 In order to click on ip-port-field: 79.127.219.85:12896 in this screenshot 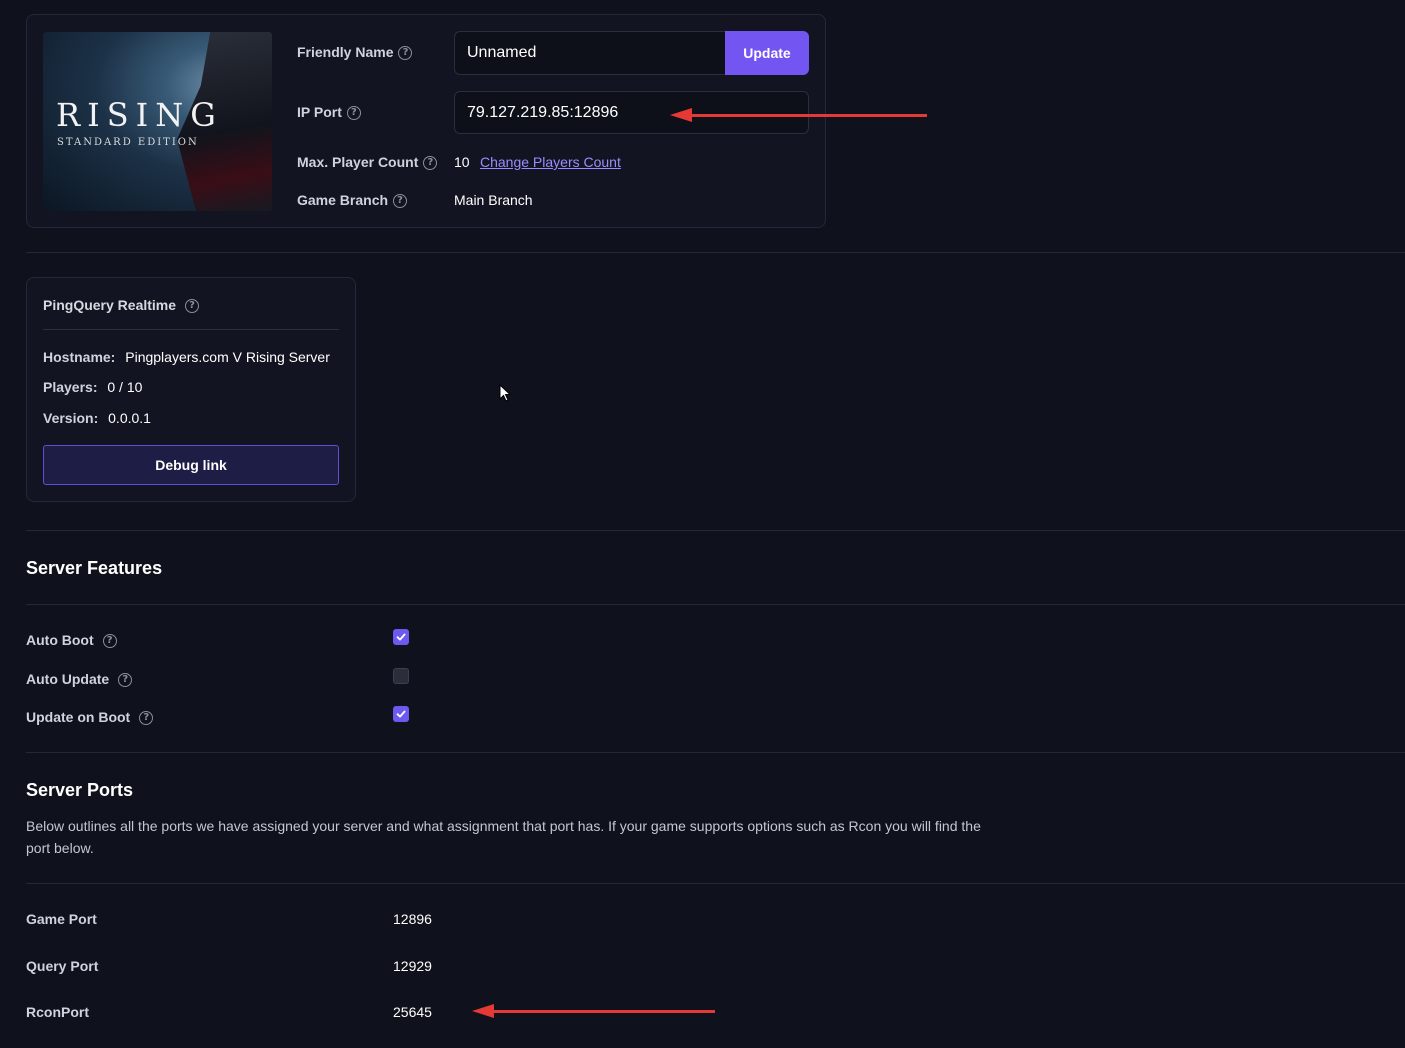, I will do `click(631, 112)`.